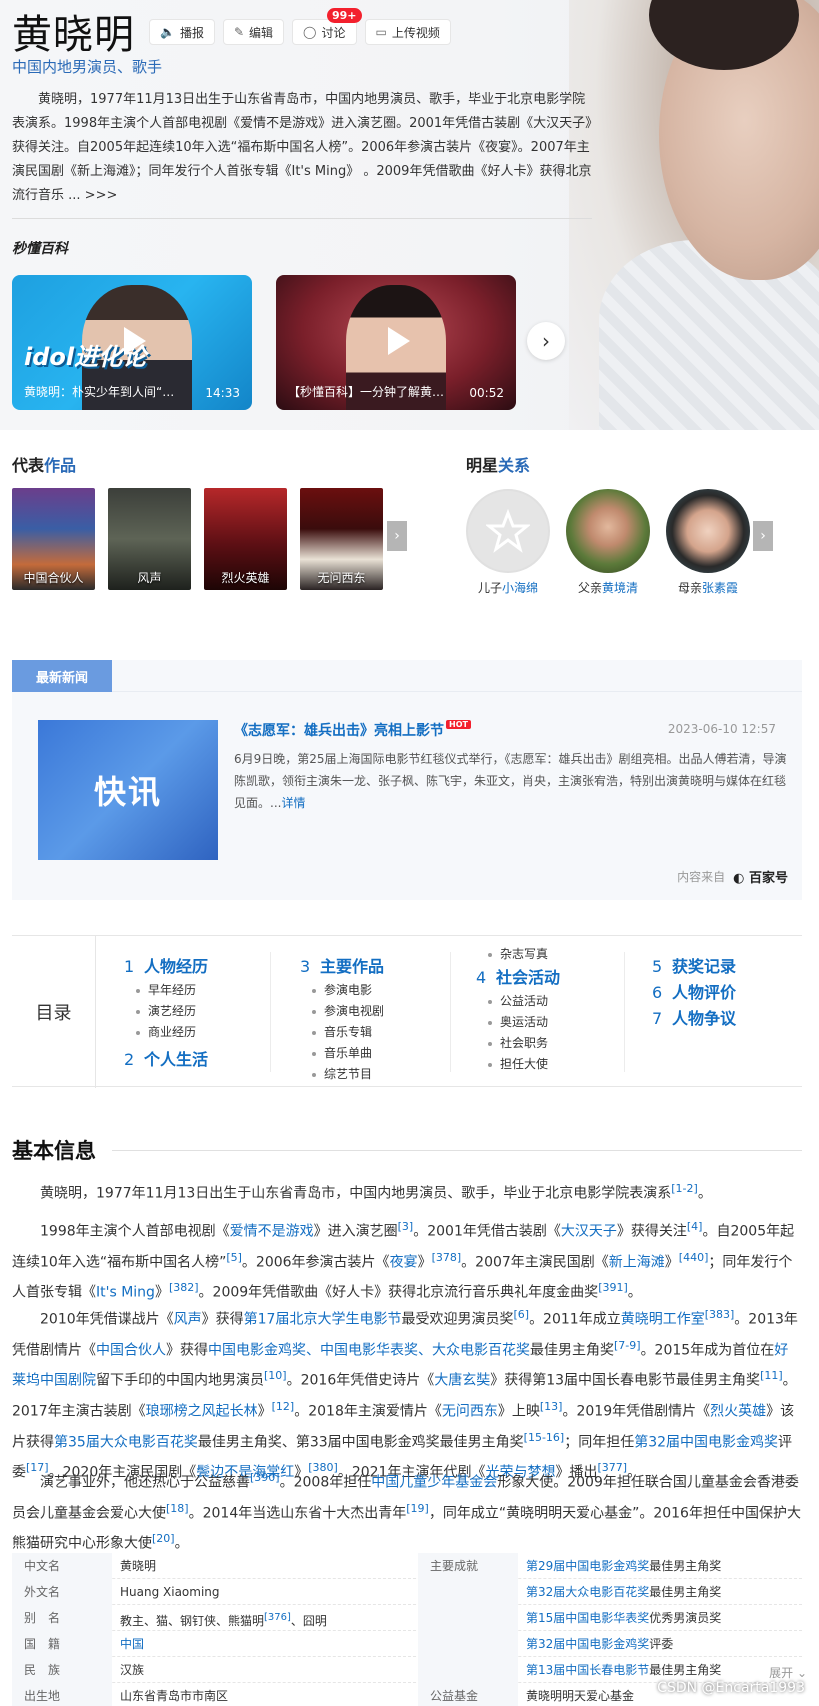 The height and width of the screenshot is (1706, 819). Describe the element at coordinates (283, 1406) in the screenshot. I see `reference: [12]` at that location.